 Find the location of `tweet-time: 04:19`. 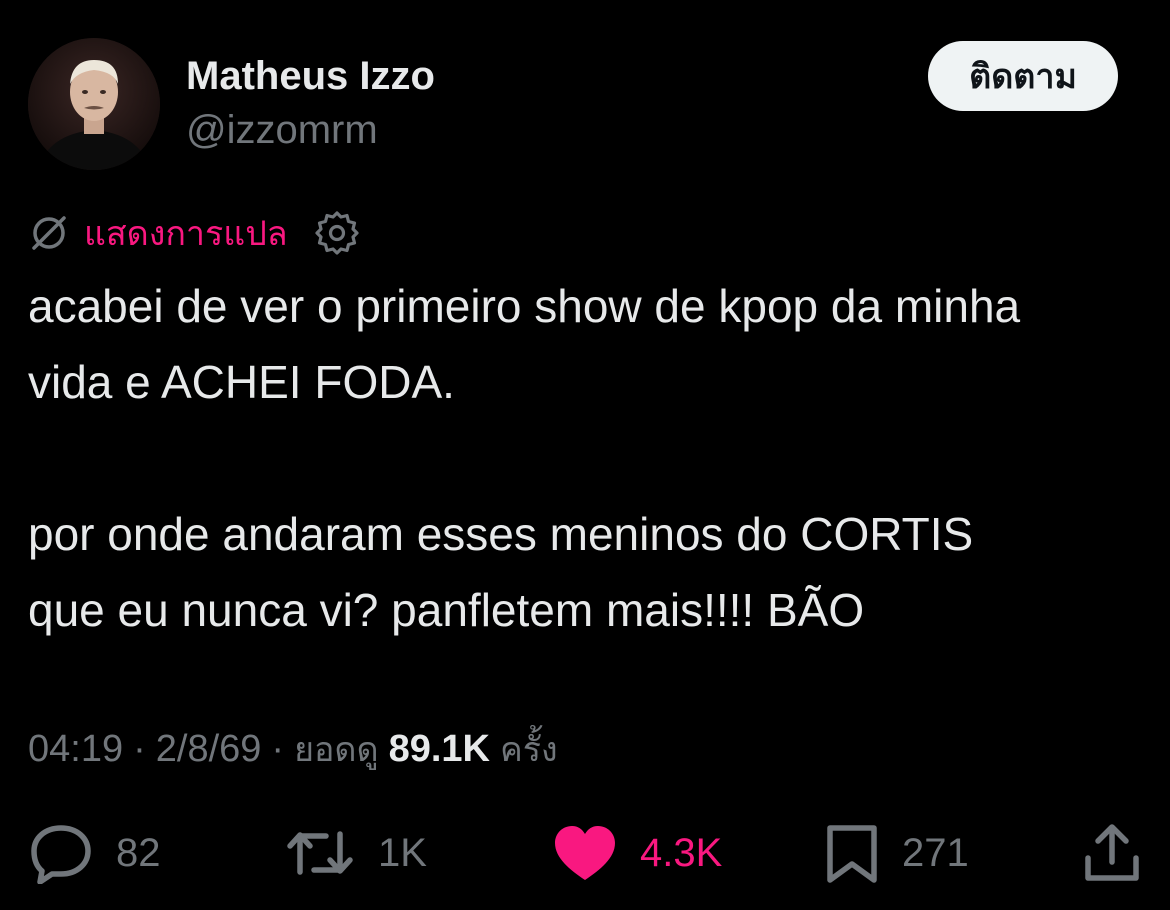

tweet-time: 04:19 is located at coordinates (75, 749).